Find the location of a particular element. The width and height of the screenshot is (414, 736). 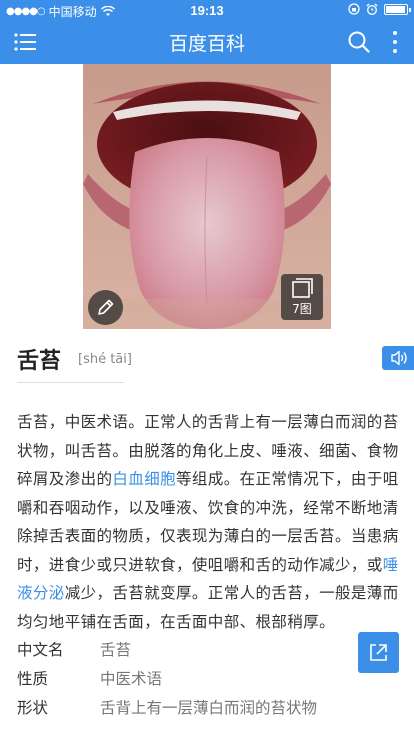

share-icon is located at coordinates (378, 652).